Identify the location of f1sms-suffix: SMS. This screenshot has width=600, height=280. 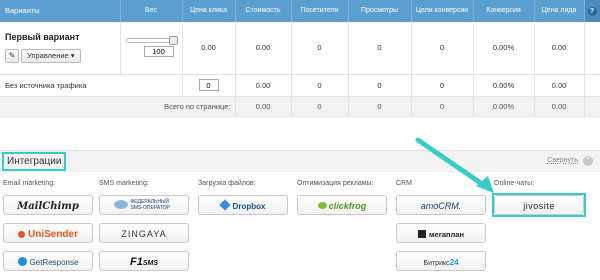
(150, 263).